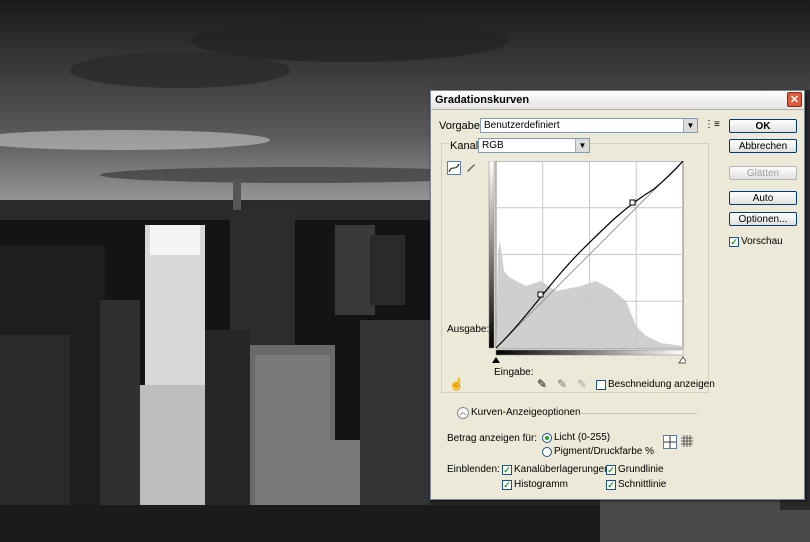 The width and height of the screenshot is (810, 542). I want to click on close-button: ✕, so click(794, 99).